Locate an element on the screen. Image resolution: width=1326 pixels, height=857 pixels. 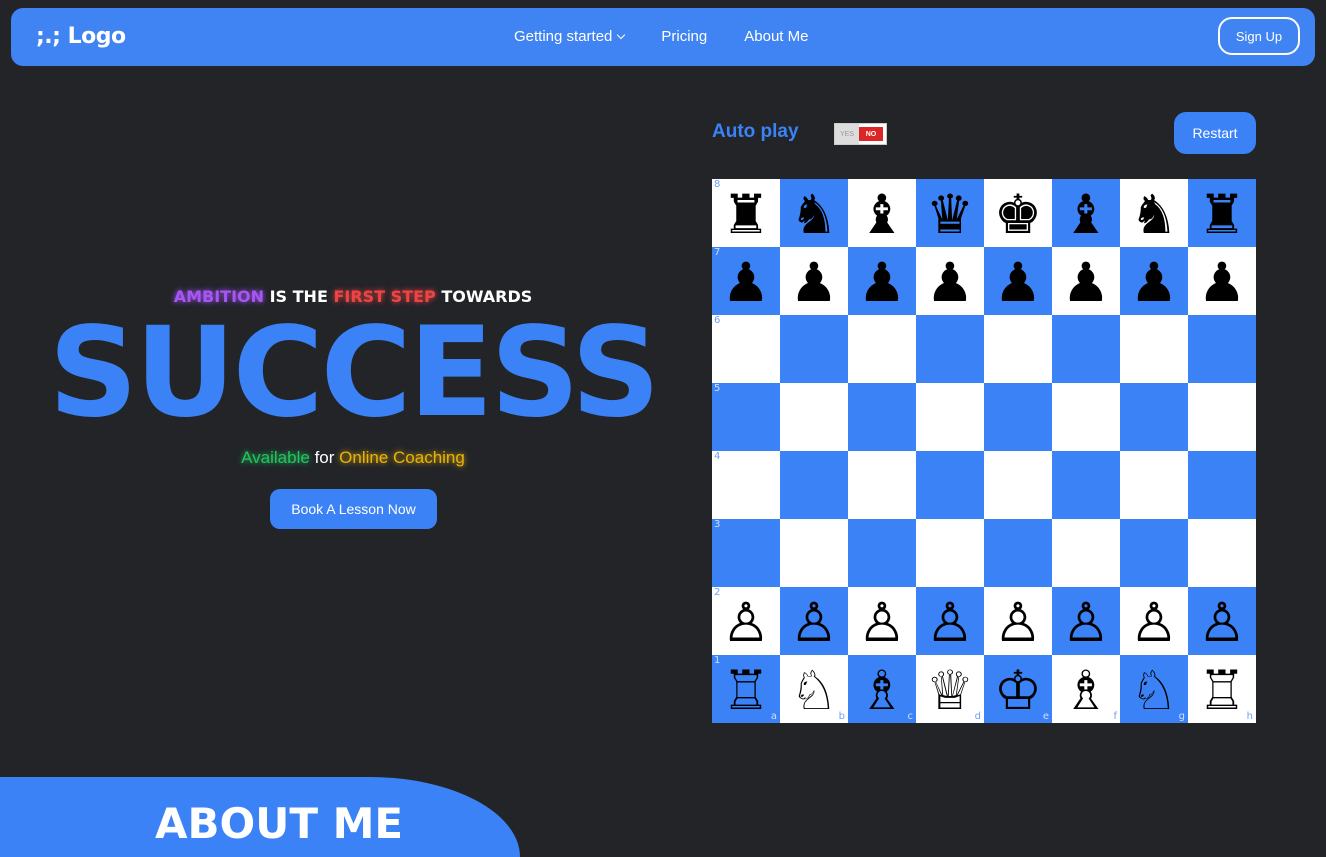
square-h3 is located at coordinates (1222, 553).